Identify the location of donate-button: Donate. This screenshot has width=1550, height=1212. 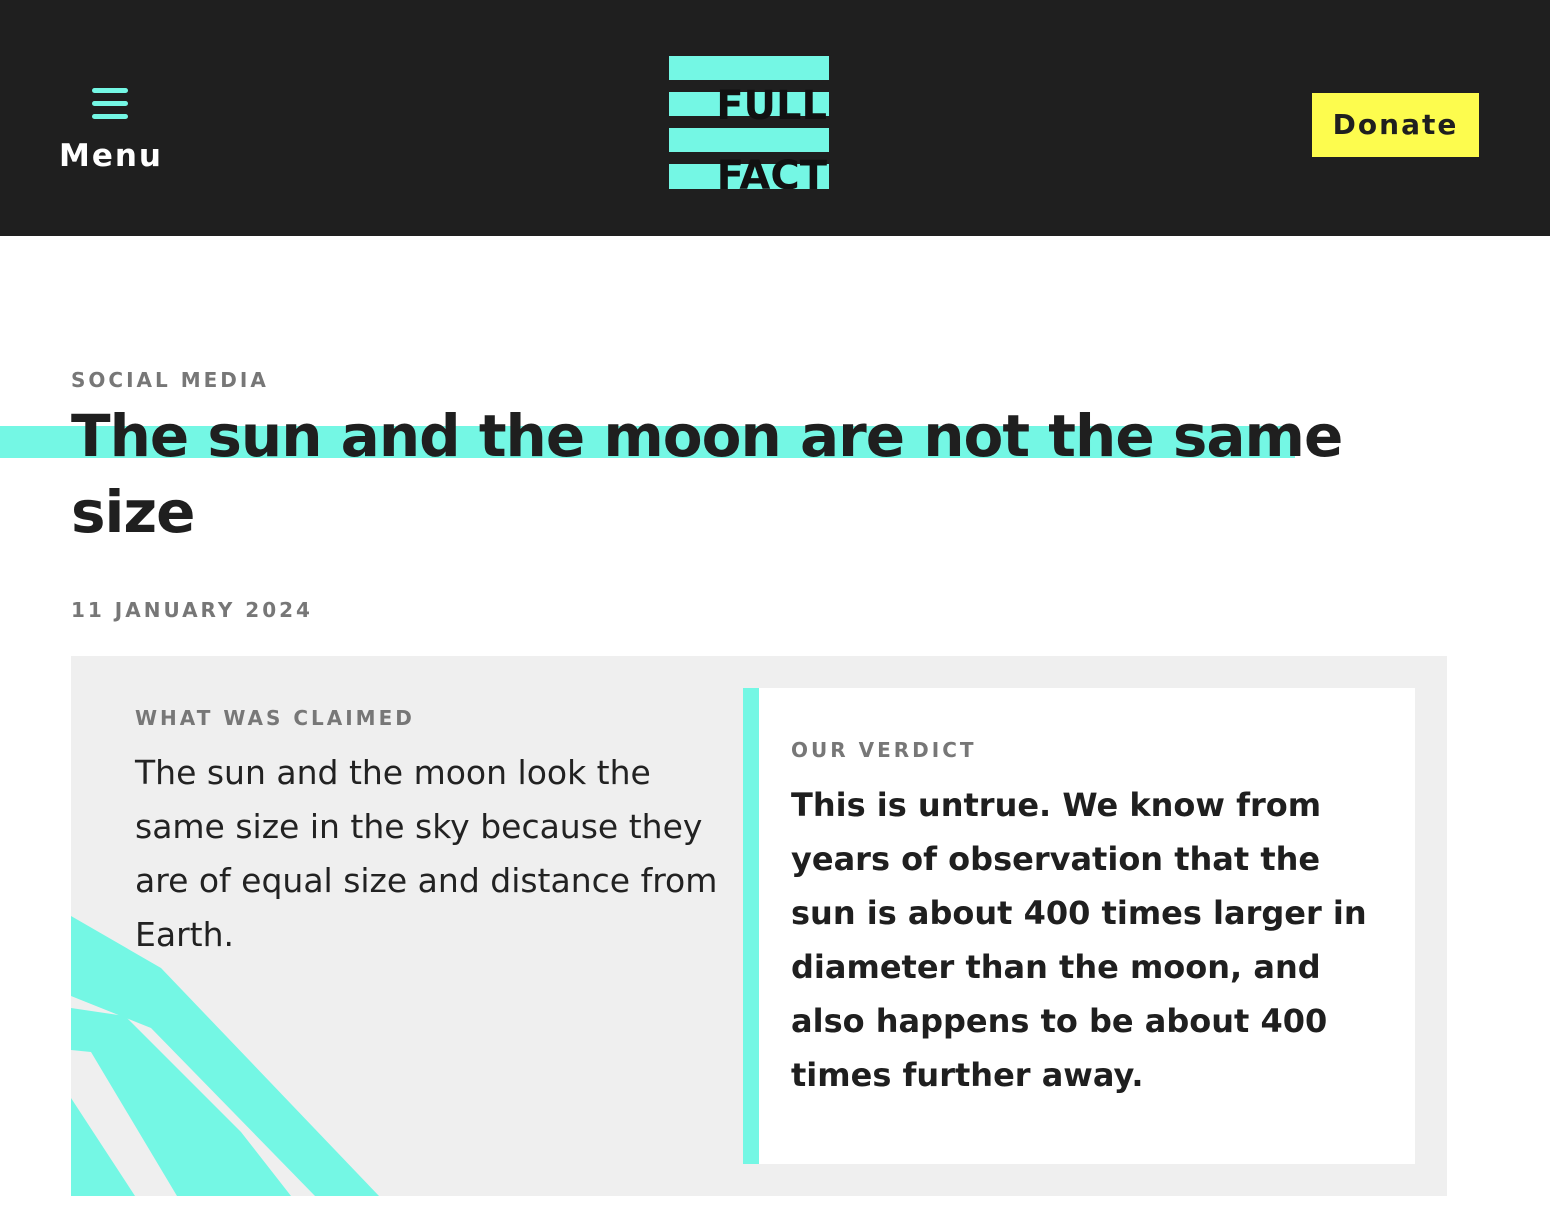
(1395, 125).